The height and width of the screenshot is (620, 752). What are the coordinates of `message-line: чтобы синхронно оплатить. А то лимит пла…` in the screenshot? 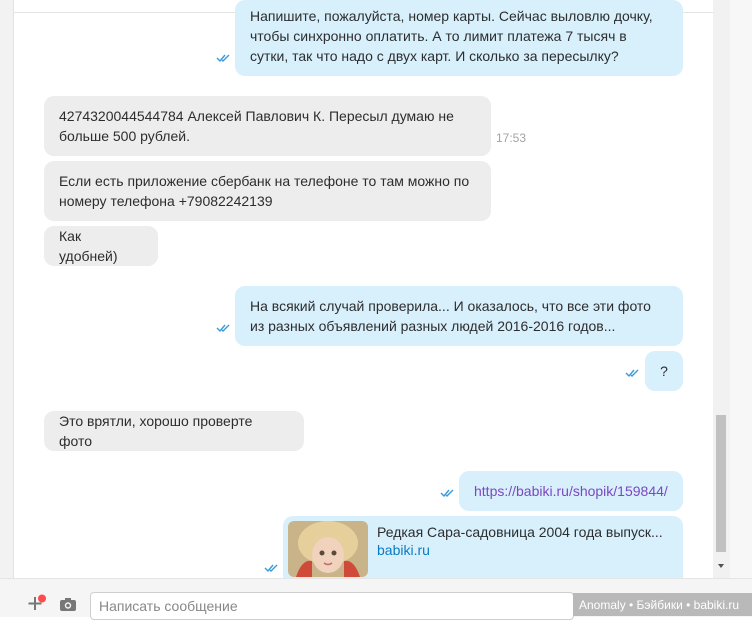 It's located at (438, 36).